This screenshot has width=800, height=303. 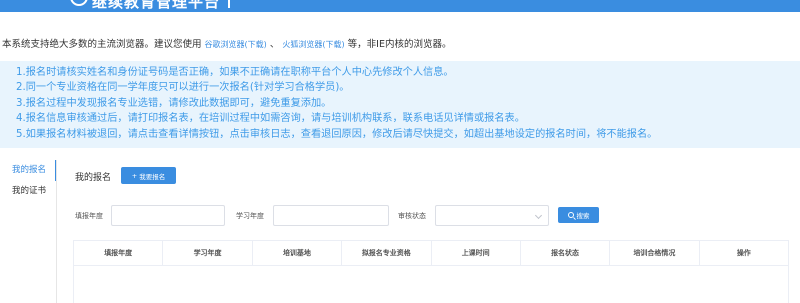 I want to click on tip-item: 2.同一个专业资格在同一学年度只可以进行一次报名(针对学习合格学员)。, so click(x=183, y=88).